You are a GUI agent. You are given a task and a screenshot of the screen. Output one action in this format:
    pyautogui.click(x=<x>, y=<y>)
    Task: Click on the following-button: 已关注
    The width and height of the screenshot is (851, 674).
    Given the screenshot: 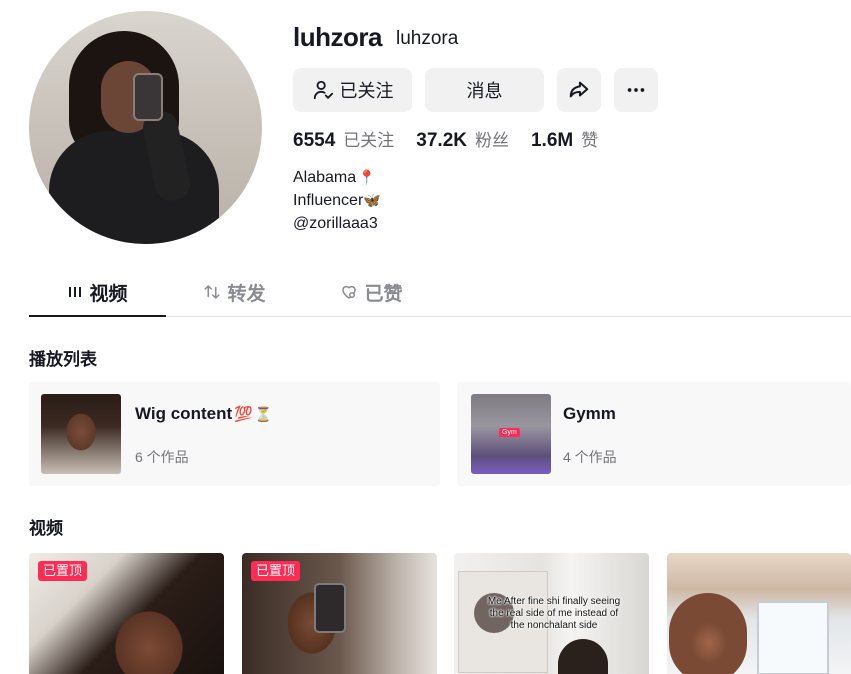 What is the action you would take?
    pyautogui.click(x=352, y=90)
    